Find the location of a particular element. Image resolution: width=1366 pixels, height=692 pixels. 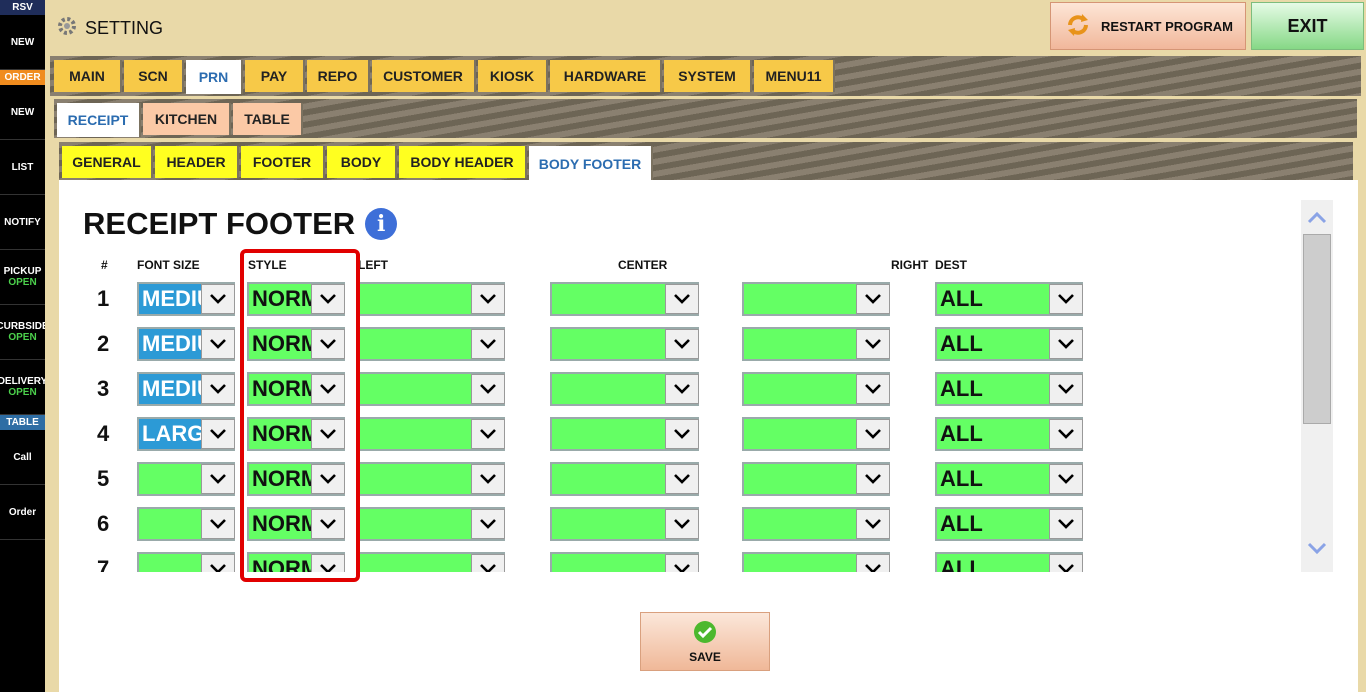

restart-program-button: RESTART PROGRAM is located at coordinates (1148, 26).